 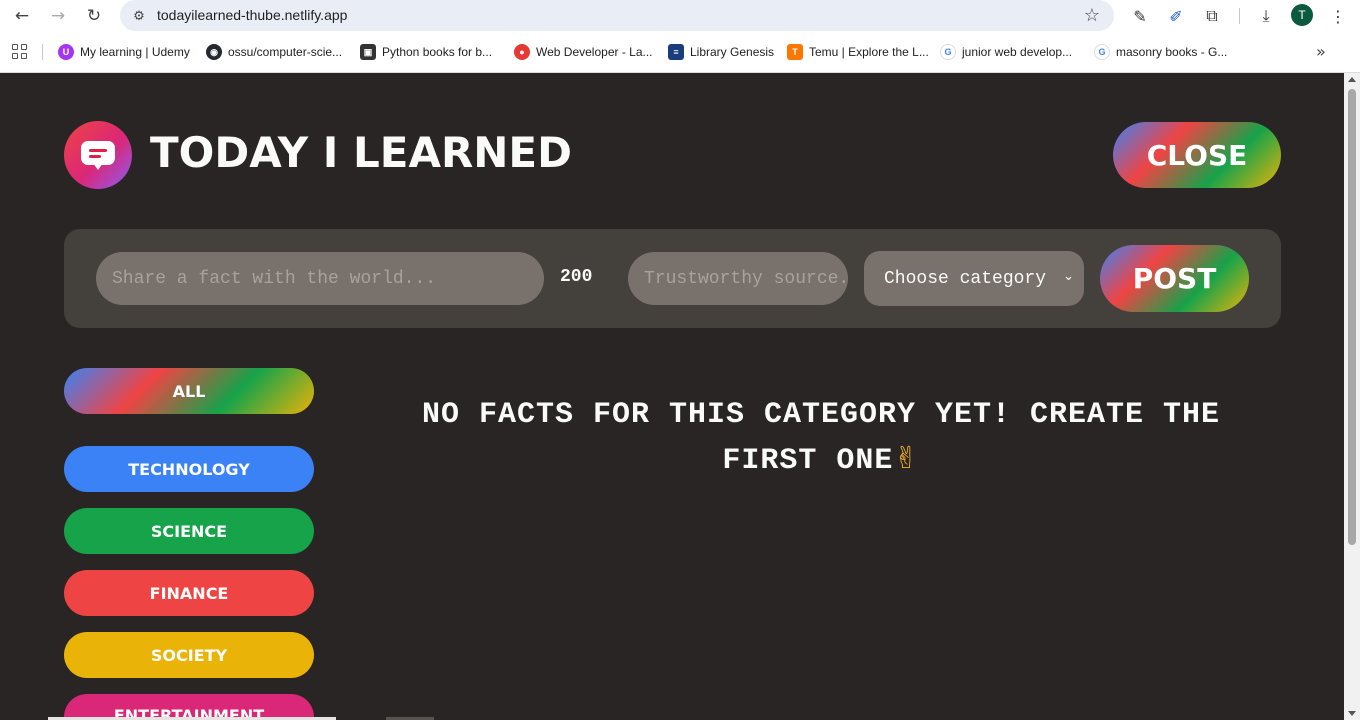 What do you see at coordinates (1352, 713) in the screenshot?
I see `scroll-down-icon` at bounding box center [1352, 713].